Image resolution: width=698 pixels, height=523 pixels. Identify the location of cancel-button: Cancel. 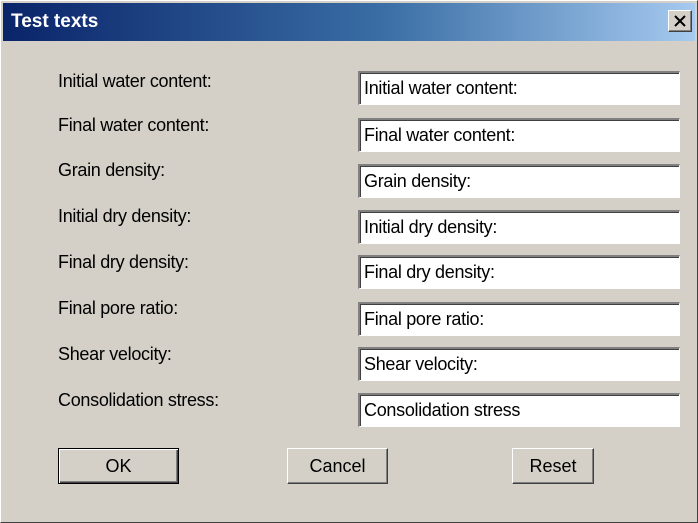
(337, 466).